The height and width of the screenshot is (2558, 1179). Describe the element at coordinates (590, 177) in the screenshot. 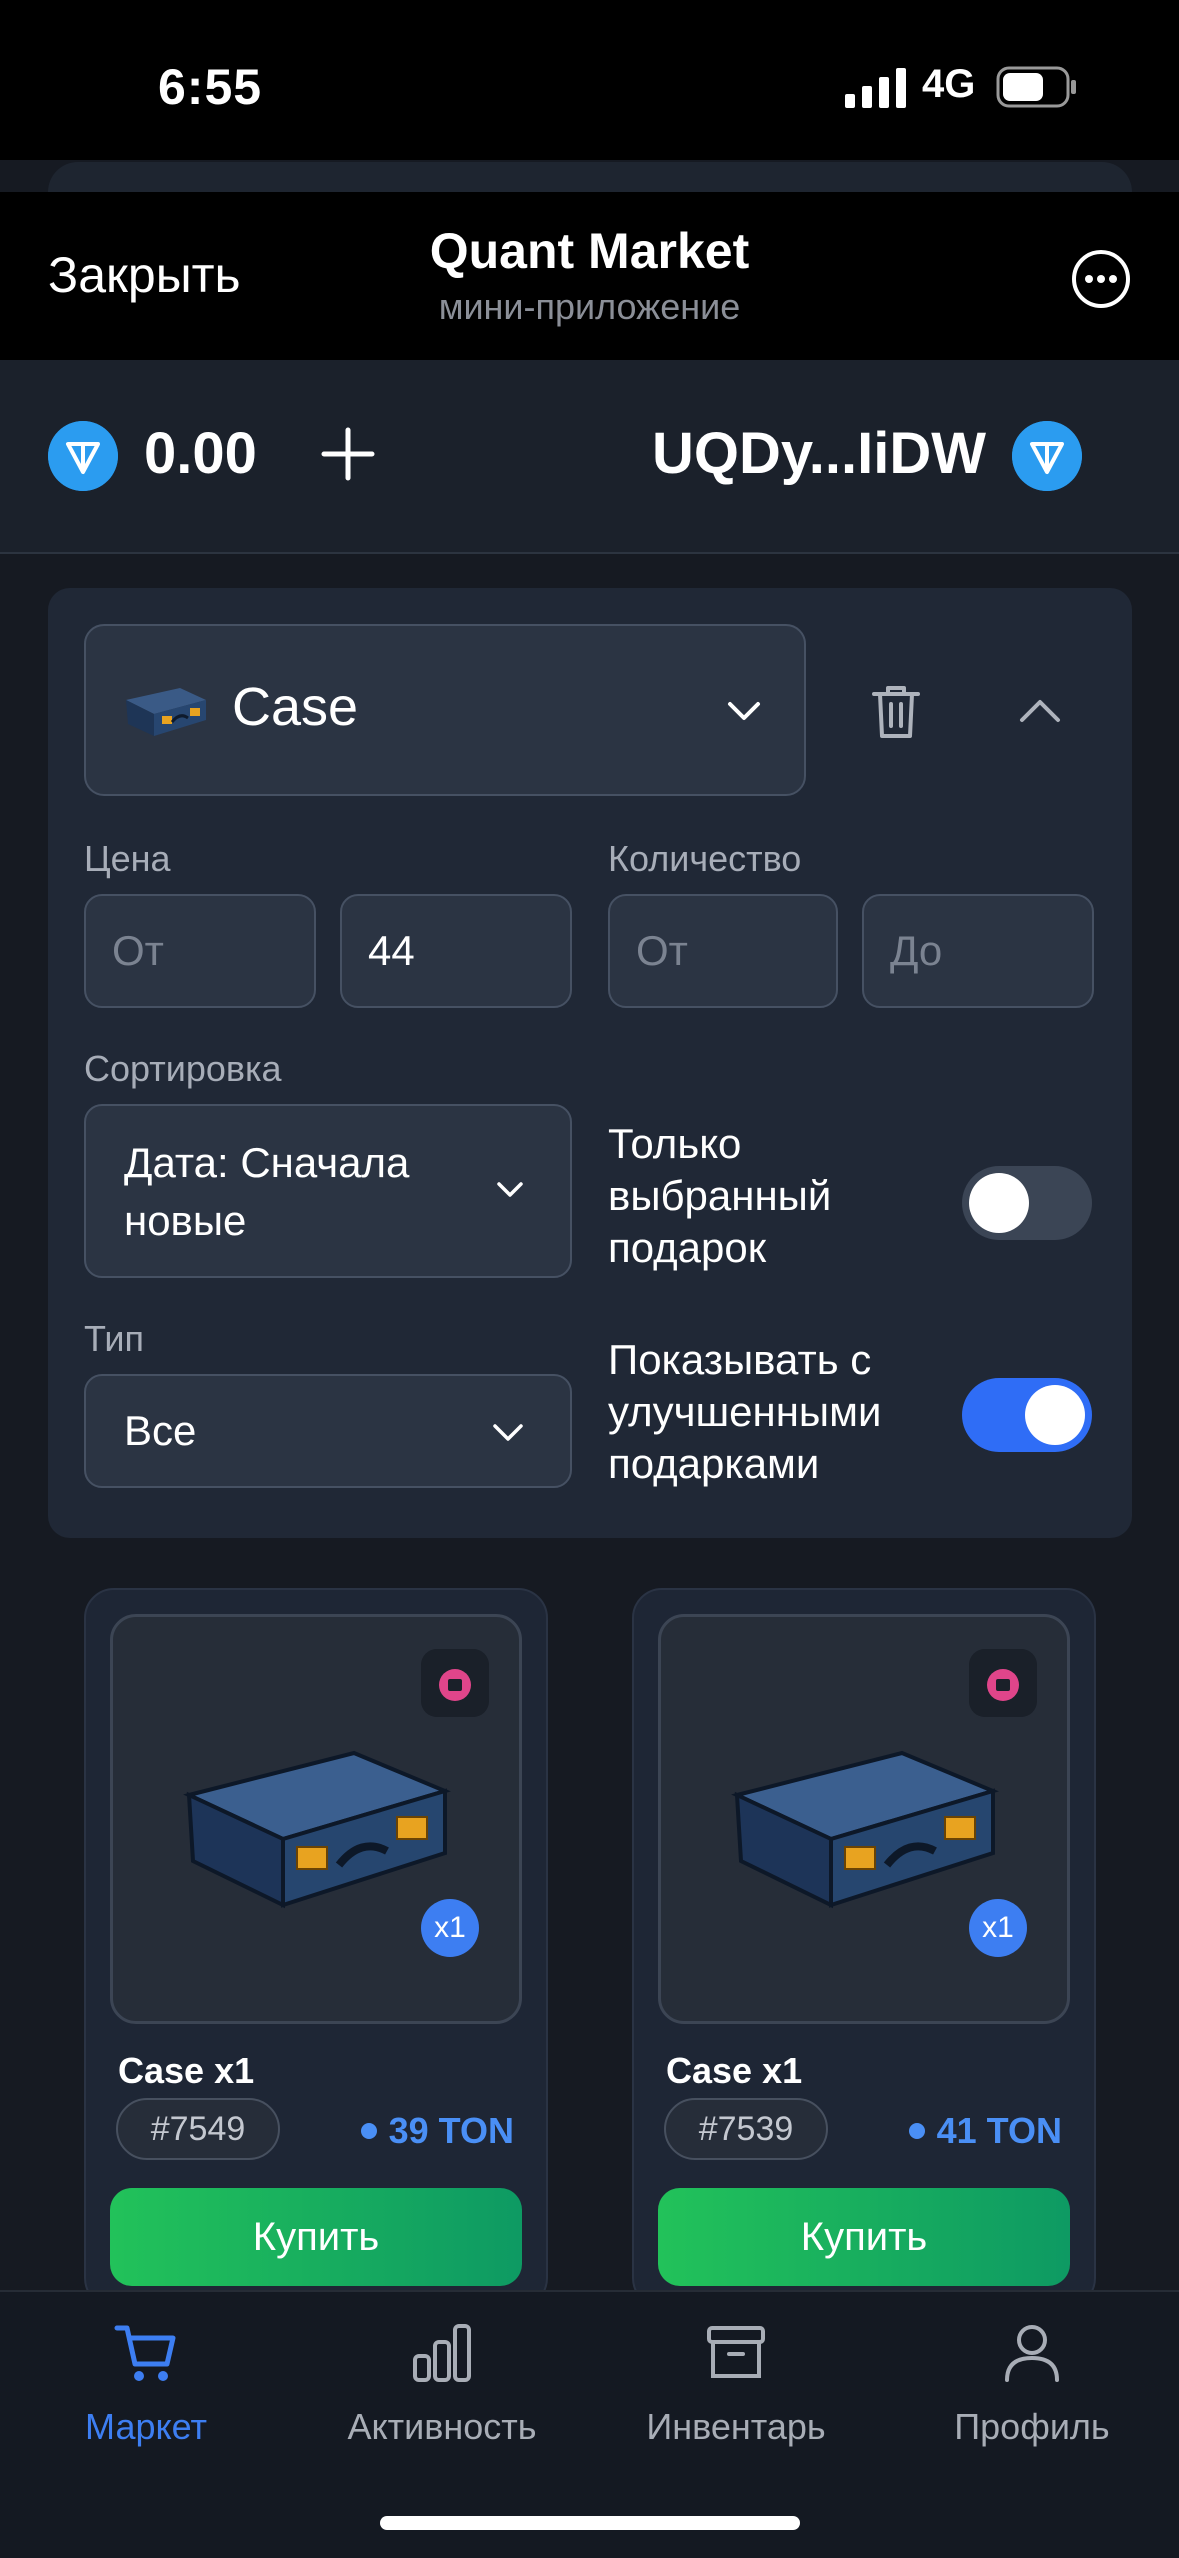

I see `sheet-handle` at that location.